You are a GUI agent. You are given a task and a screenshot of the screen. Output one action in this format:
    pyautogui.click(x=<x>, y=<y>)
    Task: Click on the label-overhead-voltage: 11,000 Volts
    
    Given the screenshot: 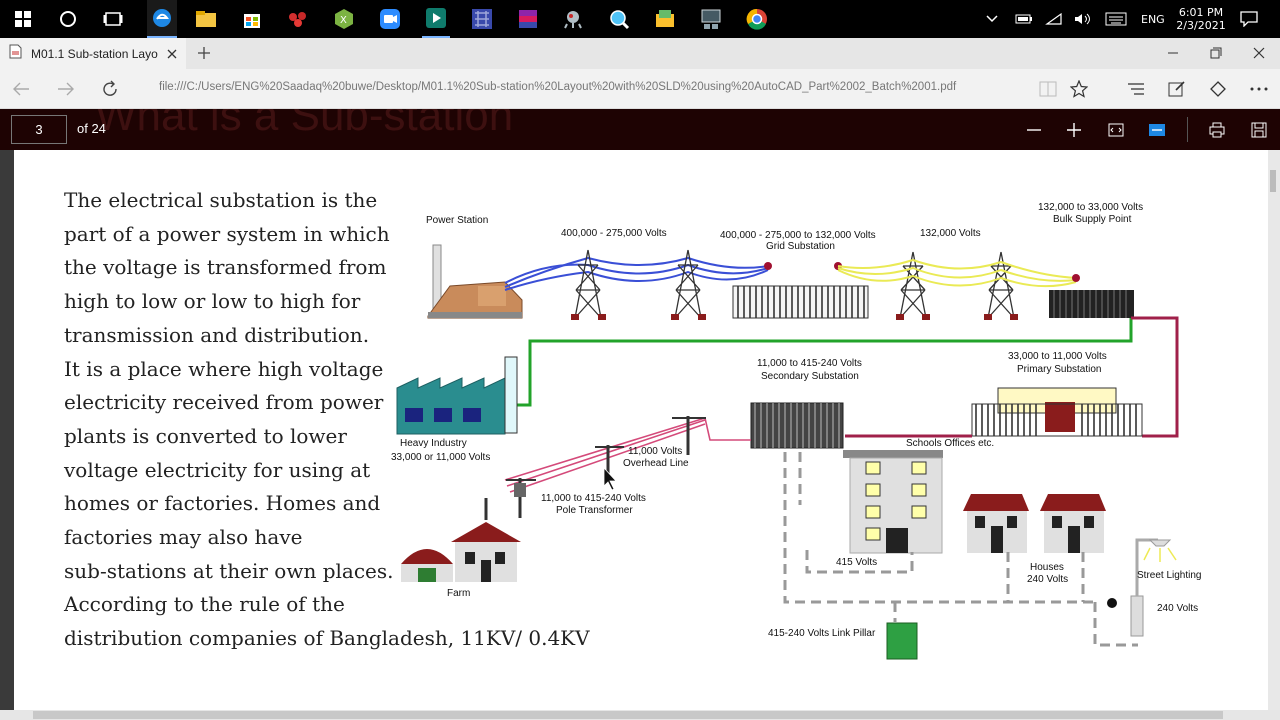 What is the action you would take?
    pyautogui.click(x=655, y=451)
    